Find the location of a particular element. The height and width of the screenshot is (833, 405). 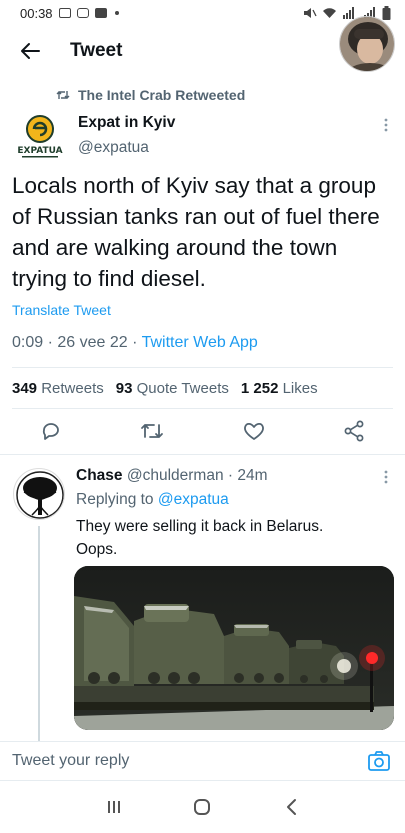

gallery-notification-icon is located at coordinates (64, 13).